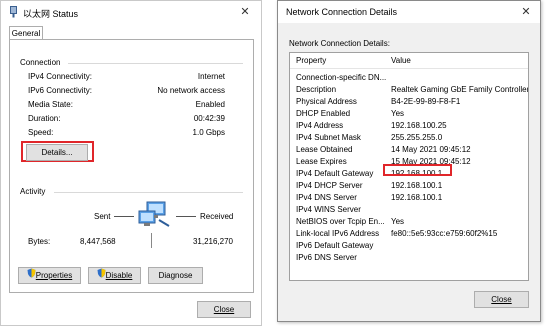 This screenshot has height=326, width=554. Describe the element at coordinates (526, 12) in the screenshot. I see `details-close-icon: ✕` at that location.